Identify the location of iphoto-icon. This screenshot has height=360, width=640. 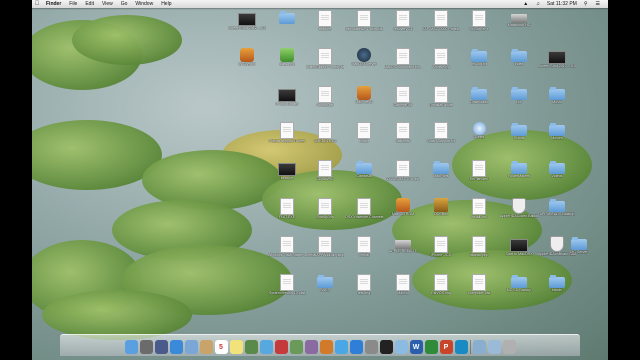
(296, 347).